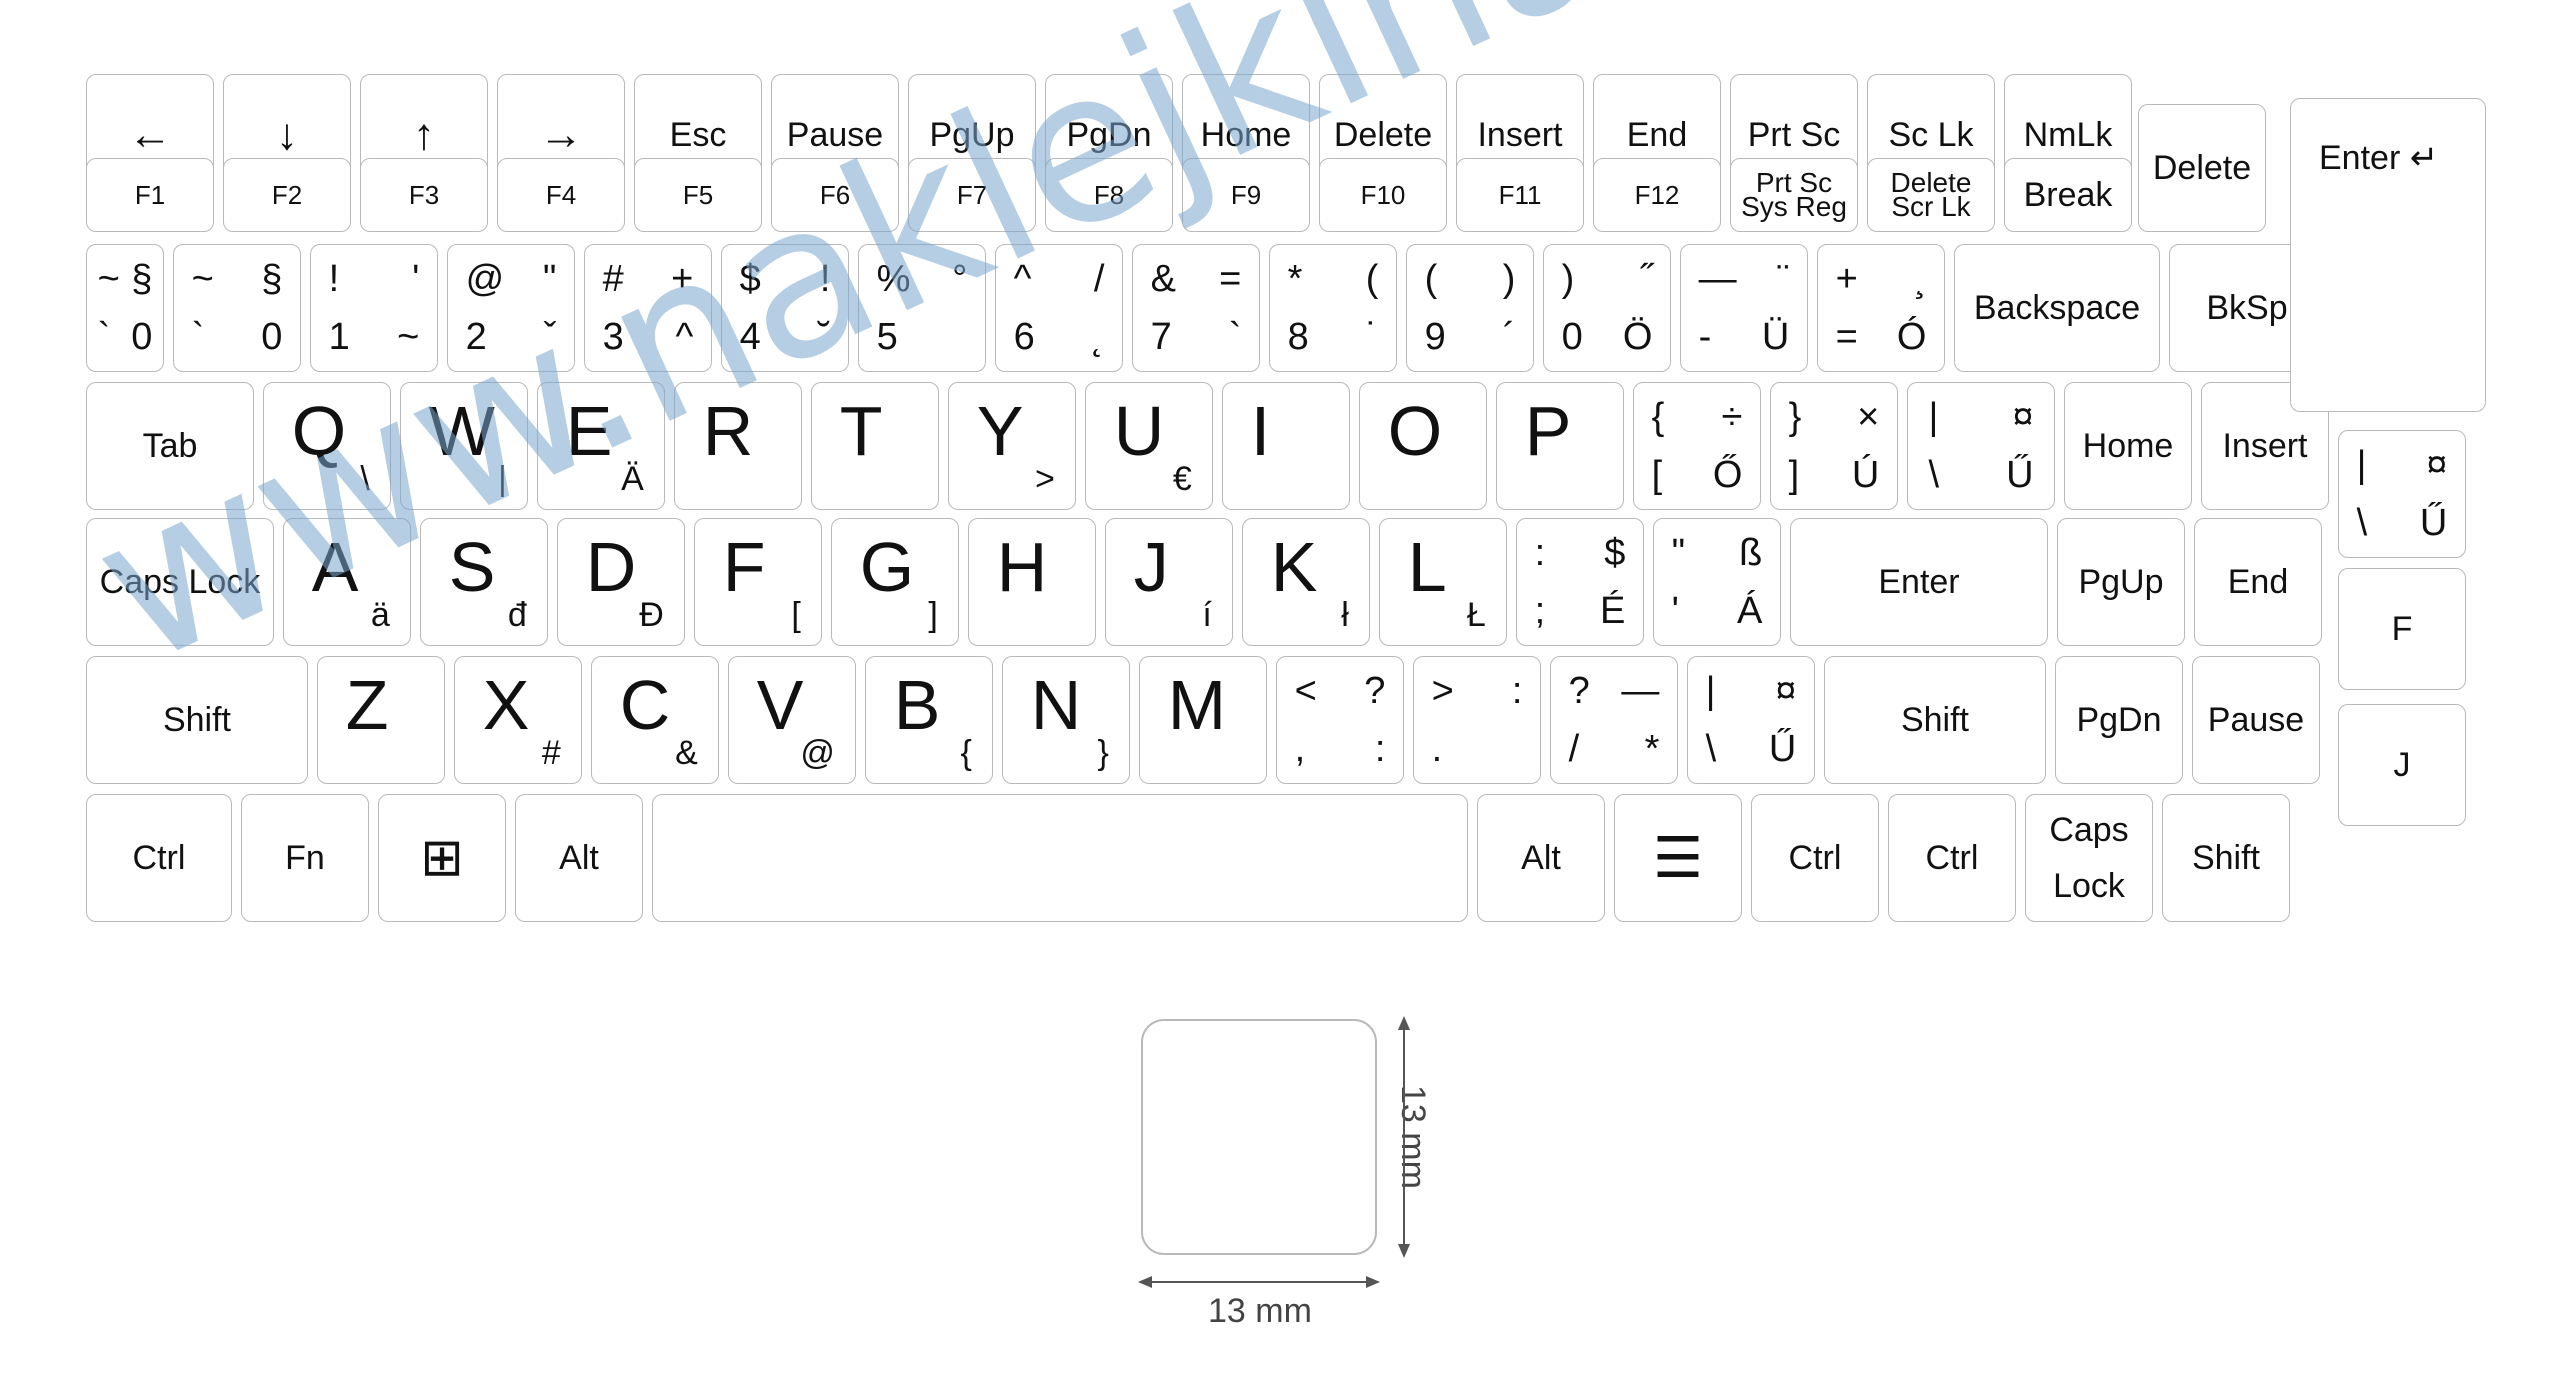 The image size is (2560, 1391). I want to click on width-arrow-right, so click(1373, 1282).